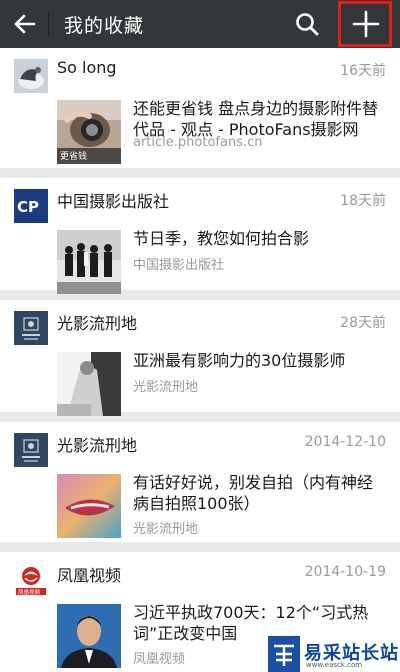 The height and width of the screenshot is (672, 400). Describe the element at coordinates (363, 71) in the screenshot. I see `timestamp: 16天前` at that location.